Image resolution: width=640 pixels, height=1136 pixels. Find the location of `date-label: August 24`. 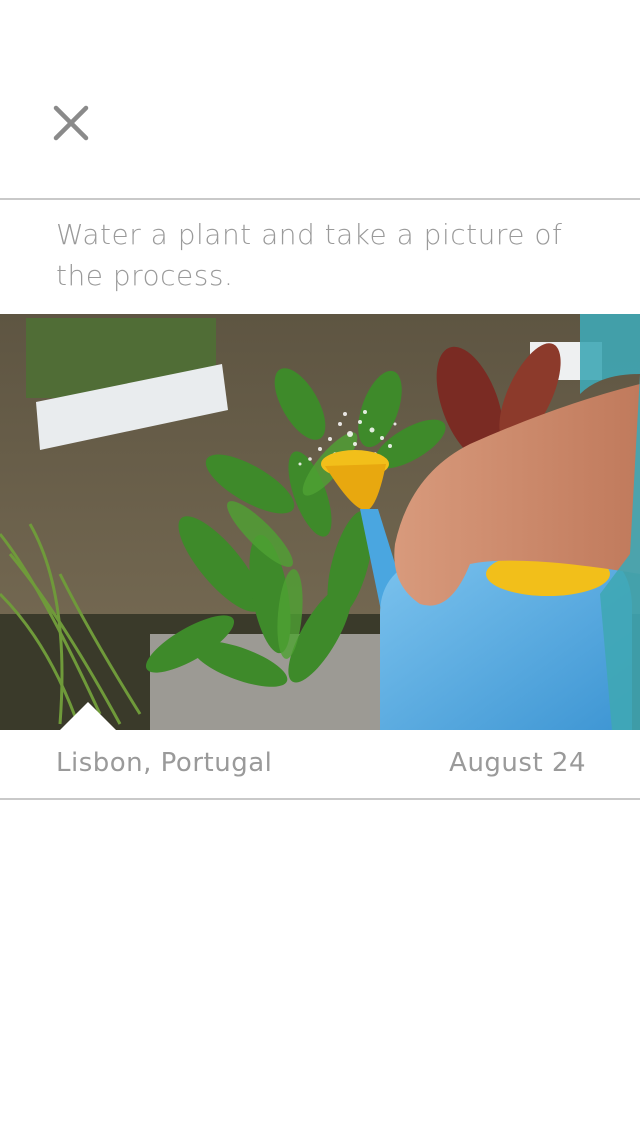

date-label: August 24 is located at coordinates (517, 763).